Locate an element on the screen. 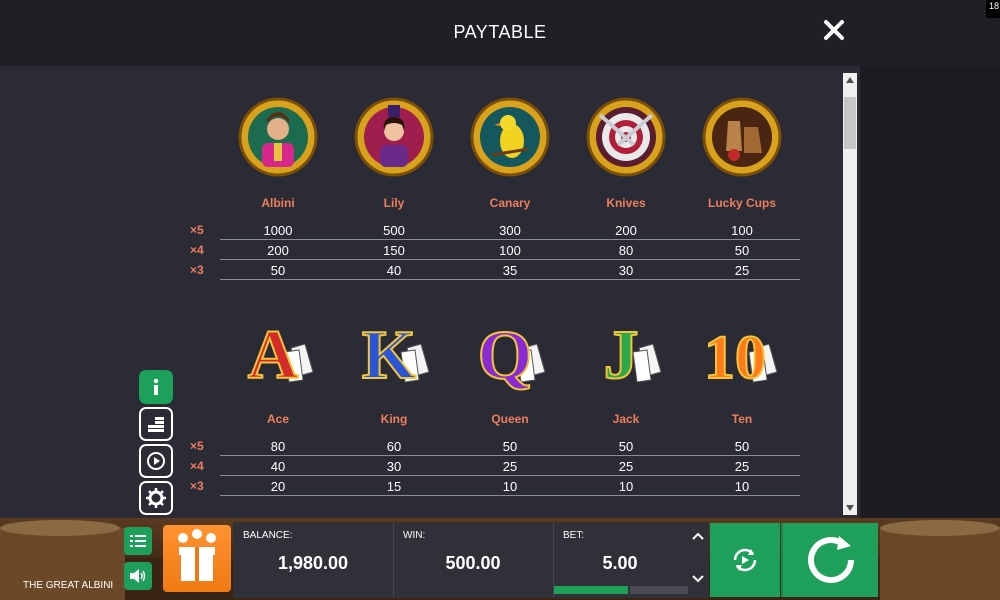  jack-symbol: J is located at coordinates (626, 353).